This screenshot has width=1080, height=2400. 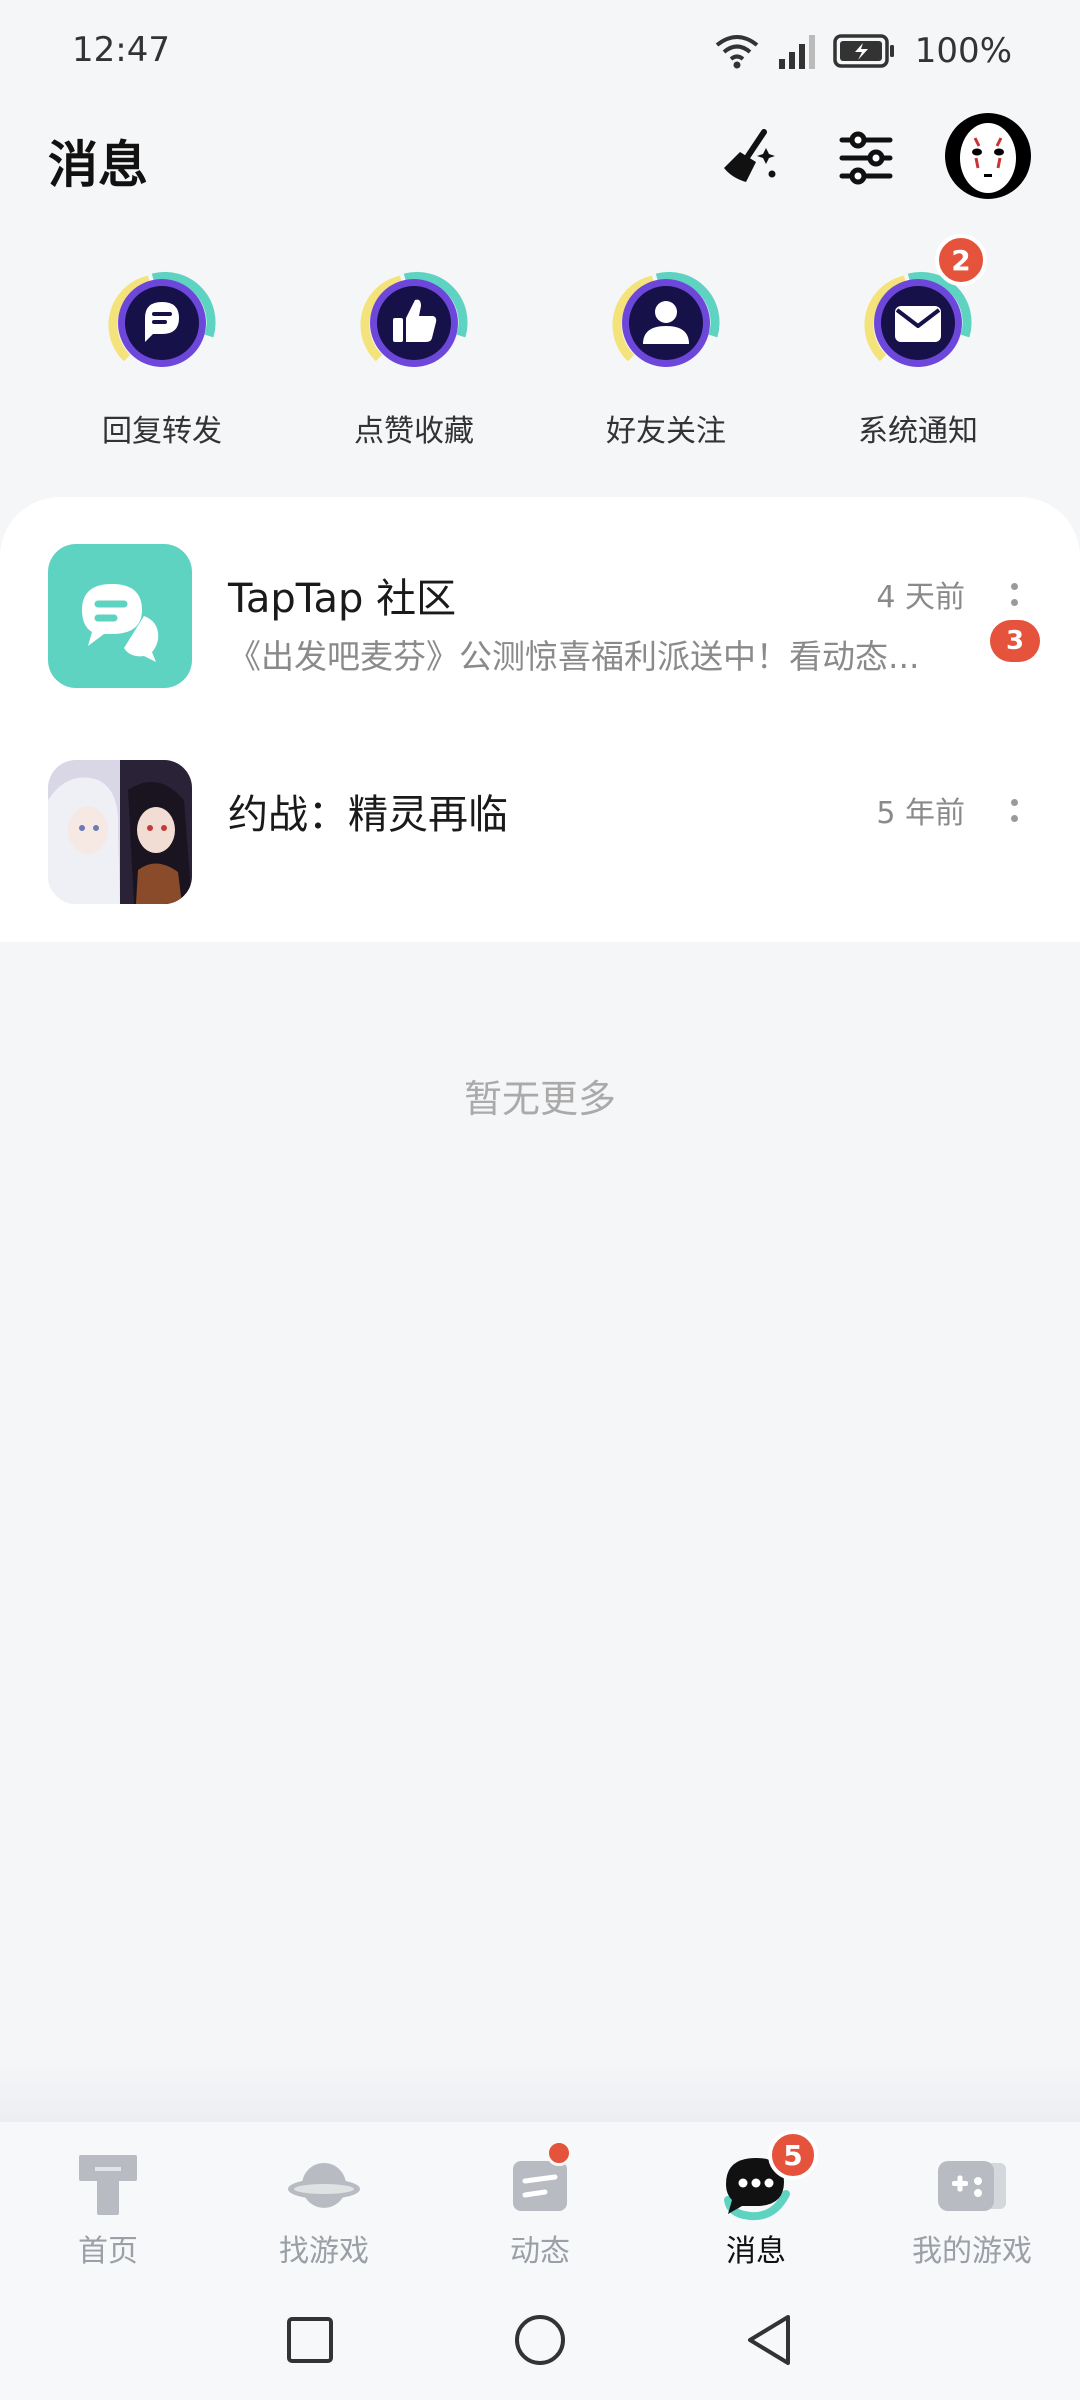 I want to click on quick-label: 好友关注, so click(x=666, y=431).